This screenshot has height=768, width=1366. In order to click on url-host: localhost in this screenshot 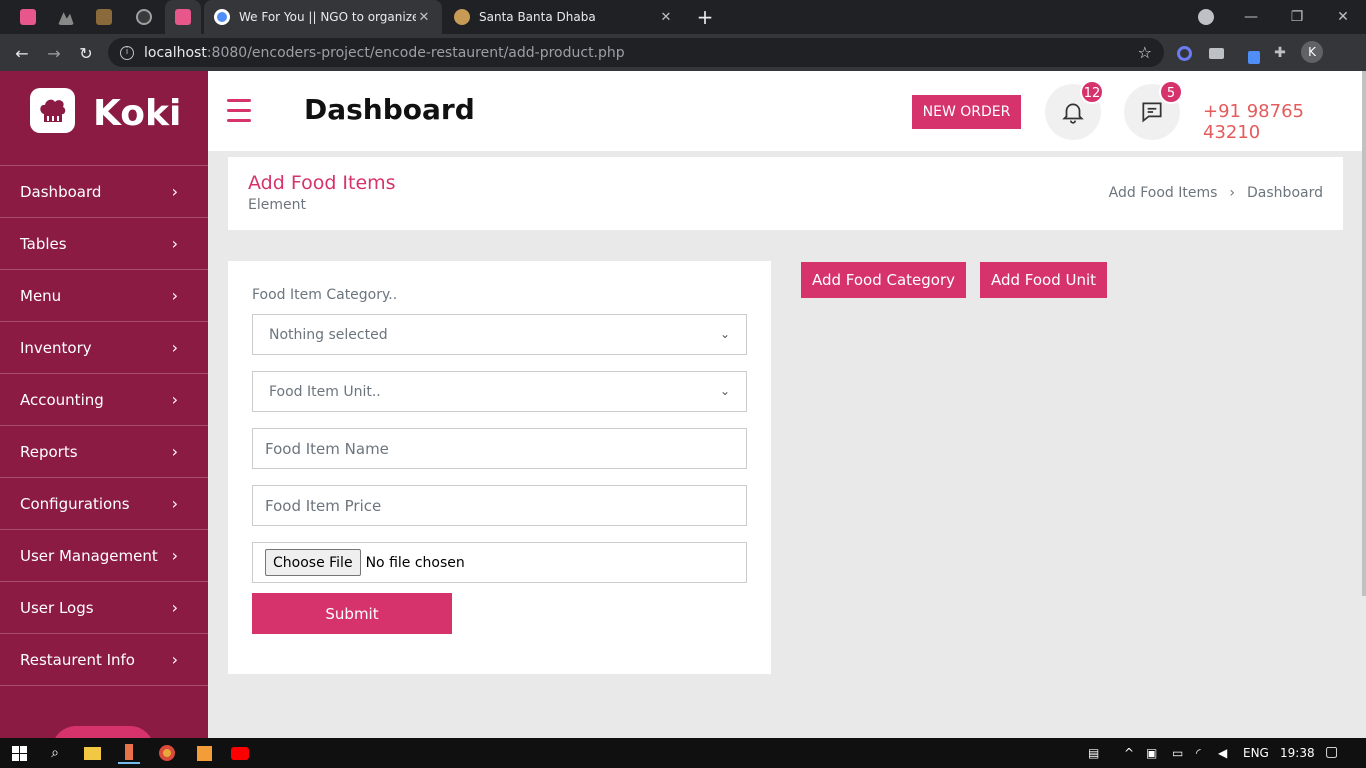, I will do `click(175, 52)`.